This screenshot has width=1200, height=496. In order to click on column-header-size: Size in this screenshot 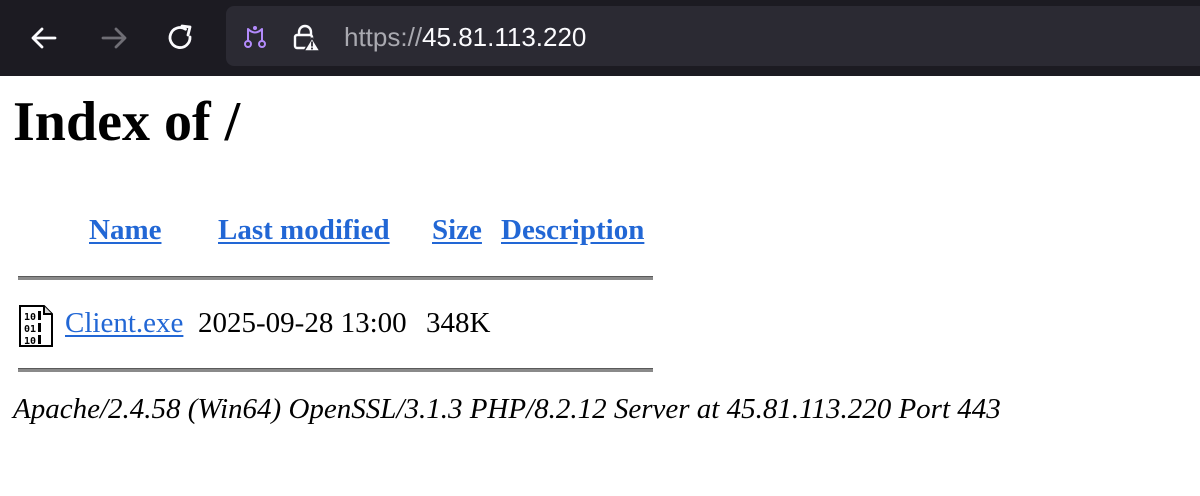, I will do `click(457, 230)`.